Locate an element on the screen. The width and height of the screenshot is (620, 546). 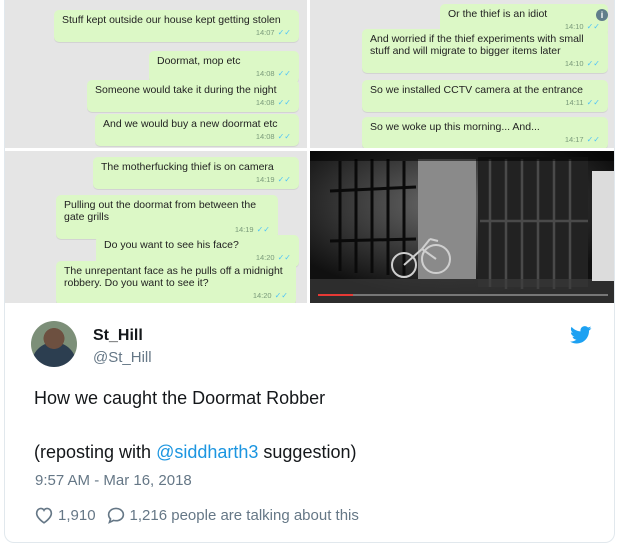
chat-meta: 14:19 ✓✓ is located at coordinates (196, 180).